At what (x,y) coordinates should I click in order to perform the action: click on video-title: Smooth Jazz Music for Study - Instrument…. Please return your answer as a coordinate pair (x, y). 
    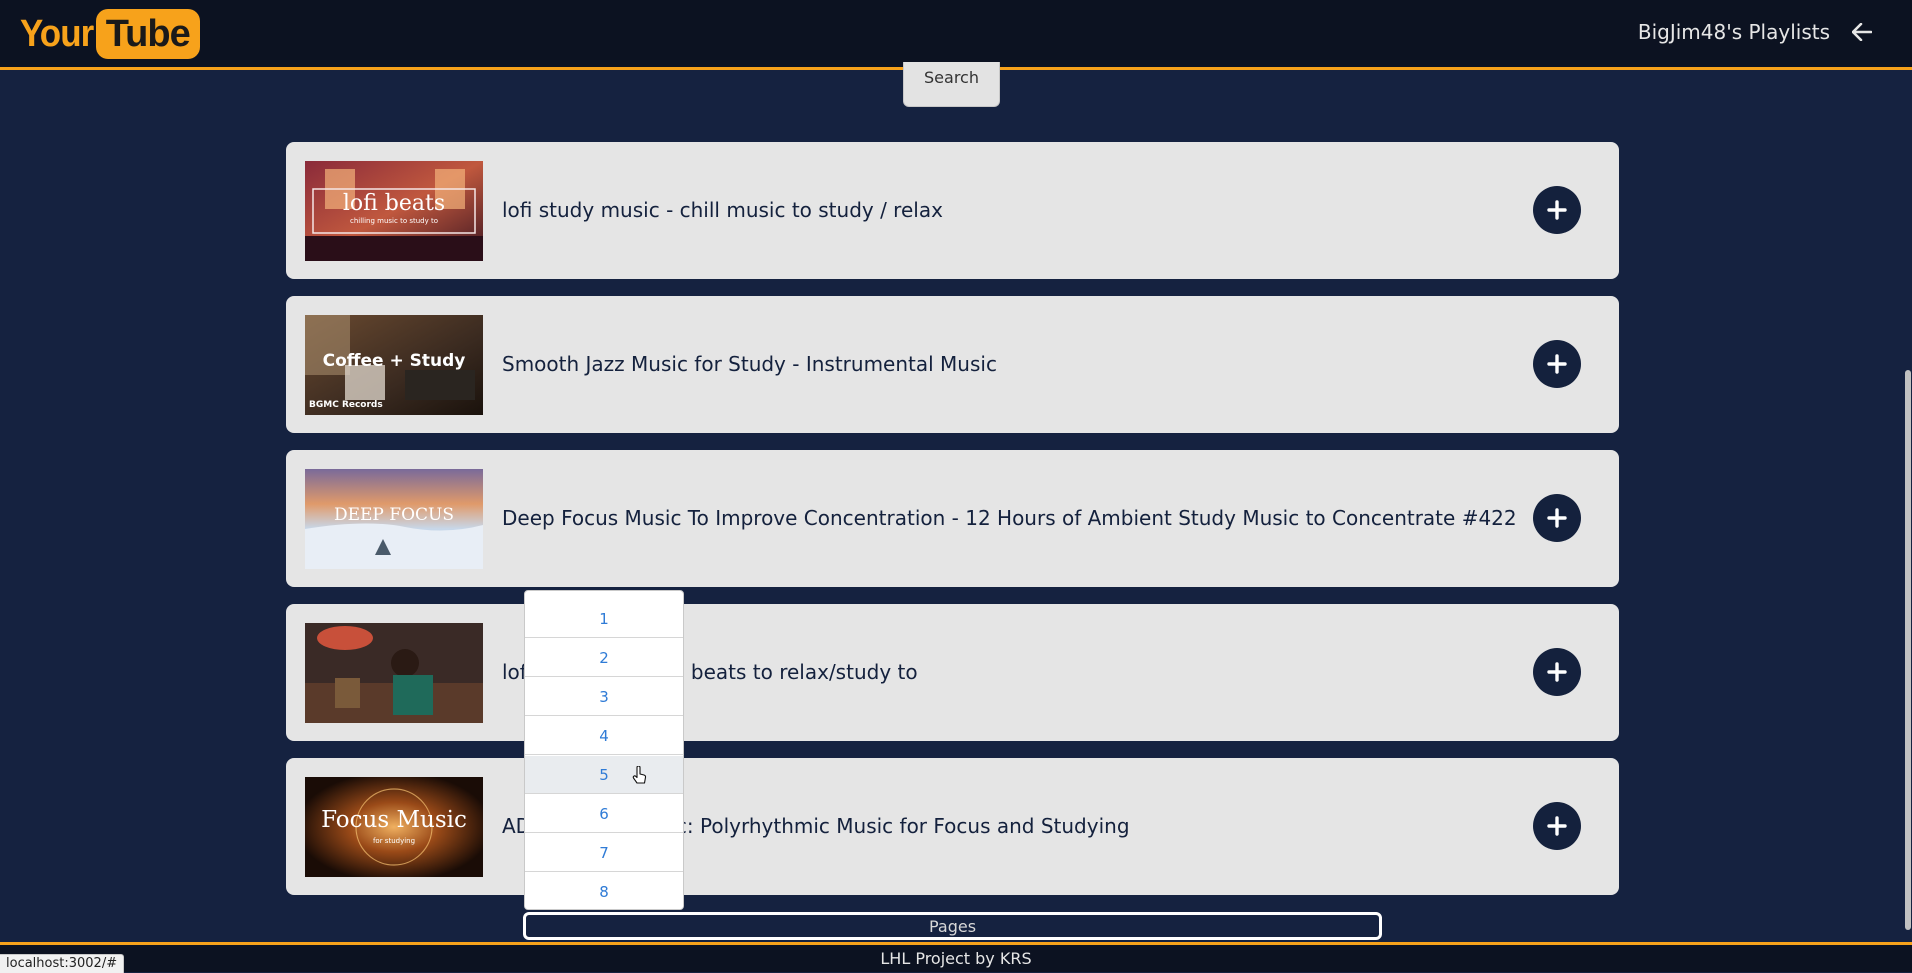
    Looking at the image, I should click on (749, 364).